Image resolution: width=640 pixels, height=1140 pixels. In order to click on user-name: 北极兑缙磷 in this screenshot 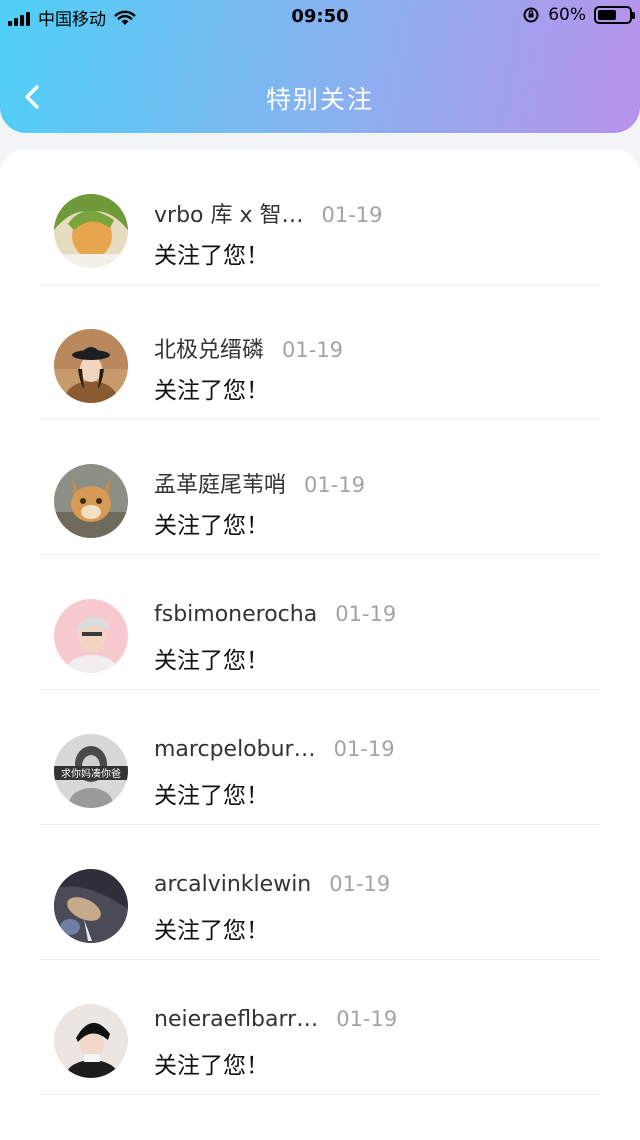, I will do `click(209, 348)`.